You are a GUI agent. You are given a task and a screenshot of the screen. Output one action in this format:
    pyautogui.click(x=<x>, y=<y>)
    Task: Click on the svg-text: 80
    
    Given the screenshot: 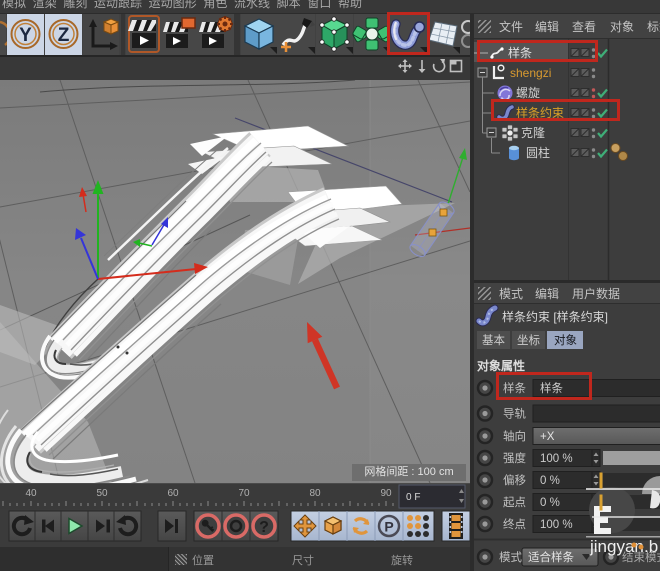 What is the action you would take?
    pyautogui.click(x=315, y=493)
    